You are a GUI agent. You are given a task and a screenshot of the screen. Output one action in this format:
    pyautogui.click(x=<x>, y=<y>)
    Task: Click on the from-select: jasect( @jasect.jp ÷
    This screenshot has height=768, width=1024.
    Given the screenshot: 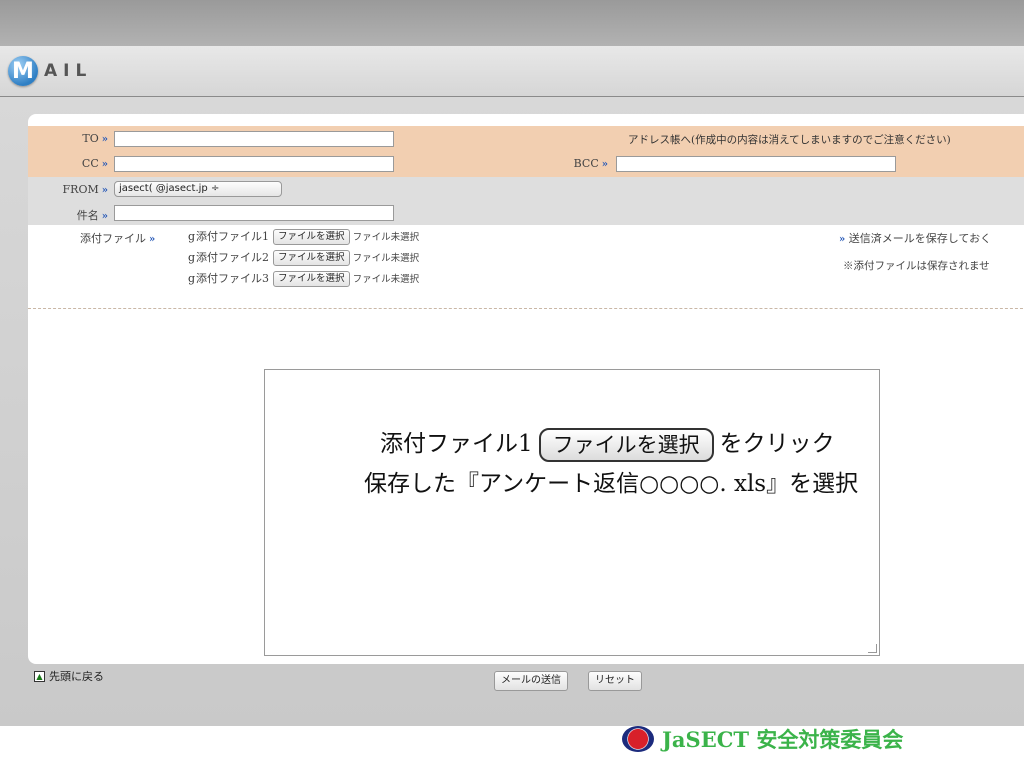 What is the action you would take?
    pyautogui.click(x=198, y=189)
    